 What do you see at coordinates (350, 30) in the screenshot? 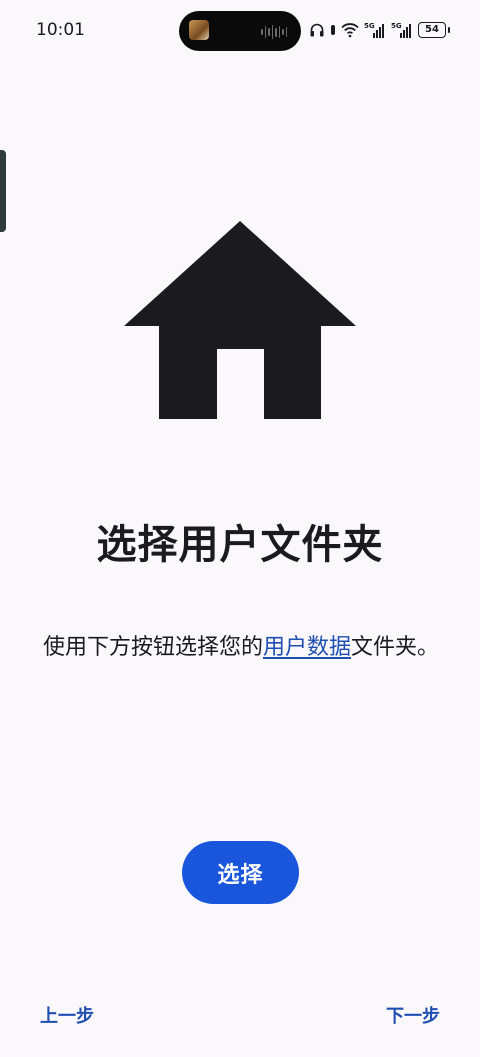
I see `wifi-icon` at bounding box center [350, 30].